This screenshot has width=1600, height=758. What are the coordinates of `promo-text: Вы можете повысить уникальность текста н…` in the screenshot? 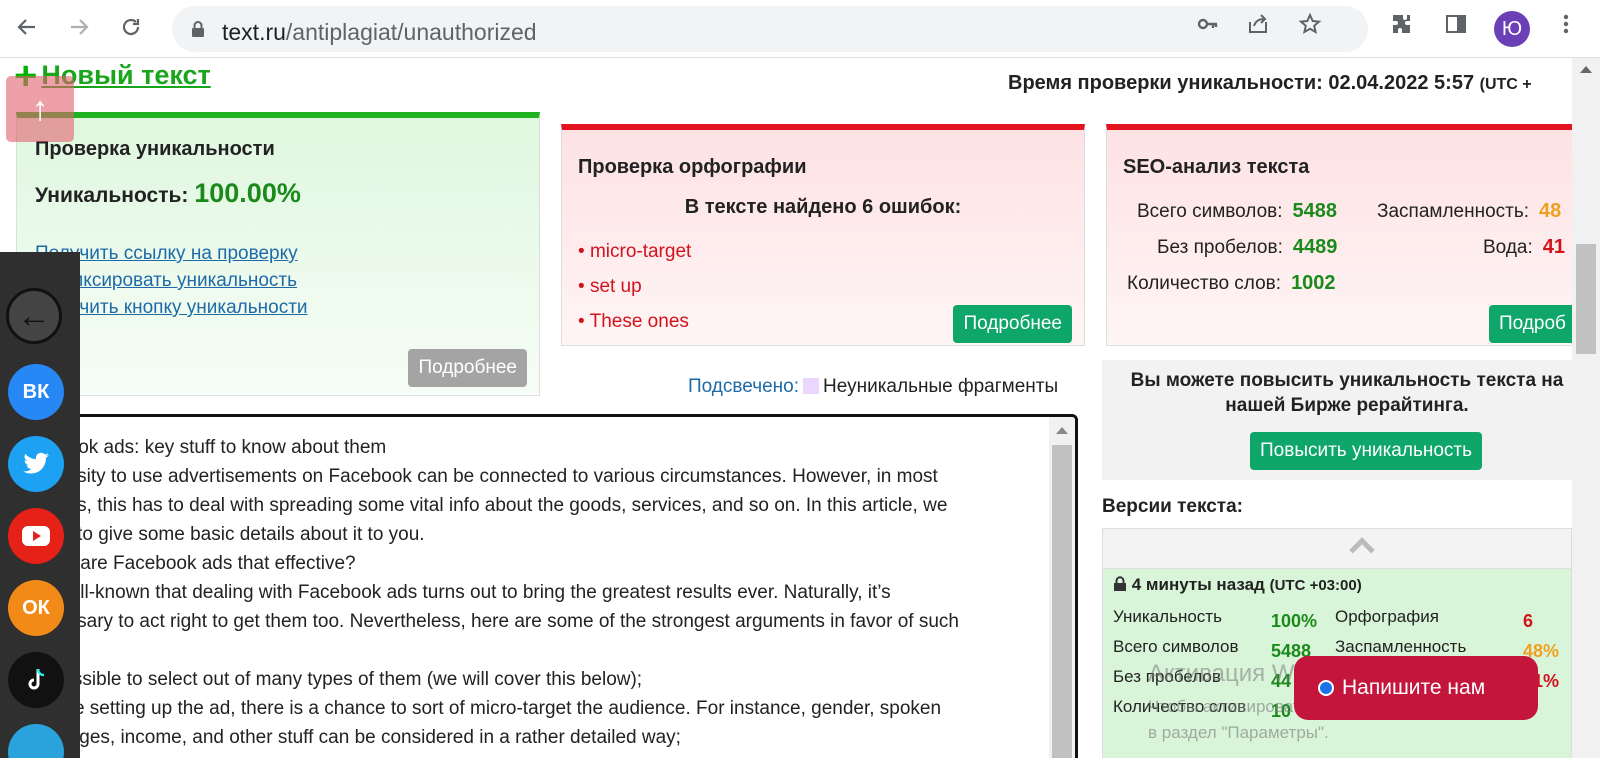 It's located at (1347, 393).